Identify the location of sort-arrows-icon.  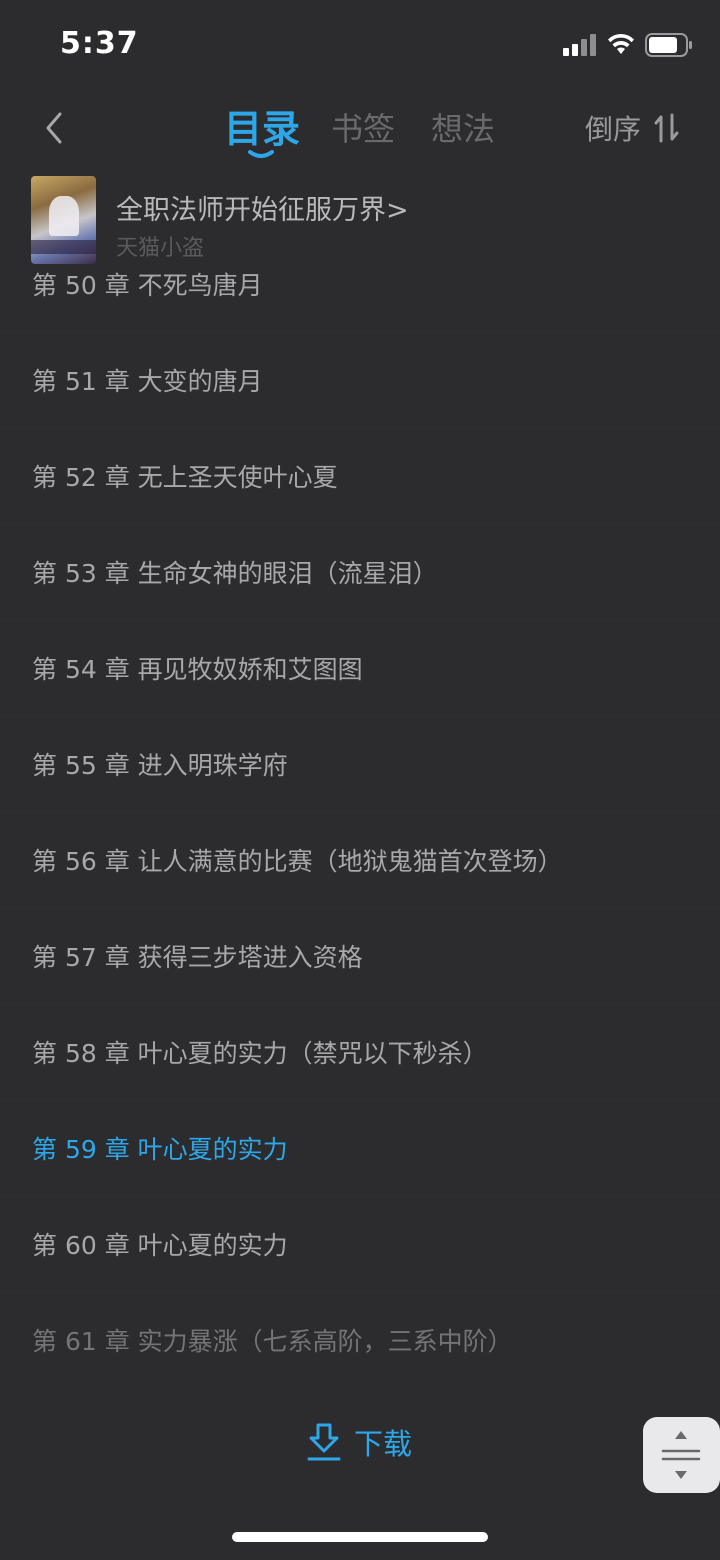
(666, 128).